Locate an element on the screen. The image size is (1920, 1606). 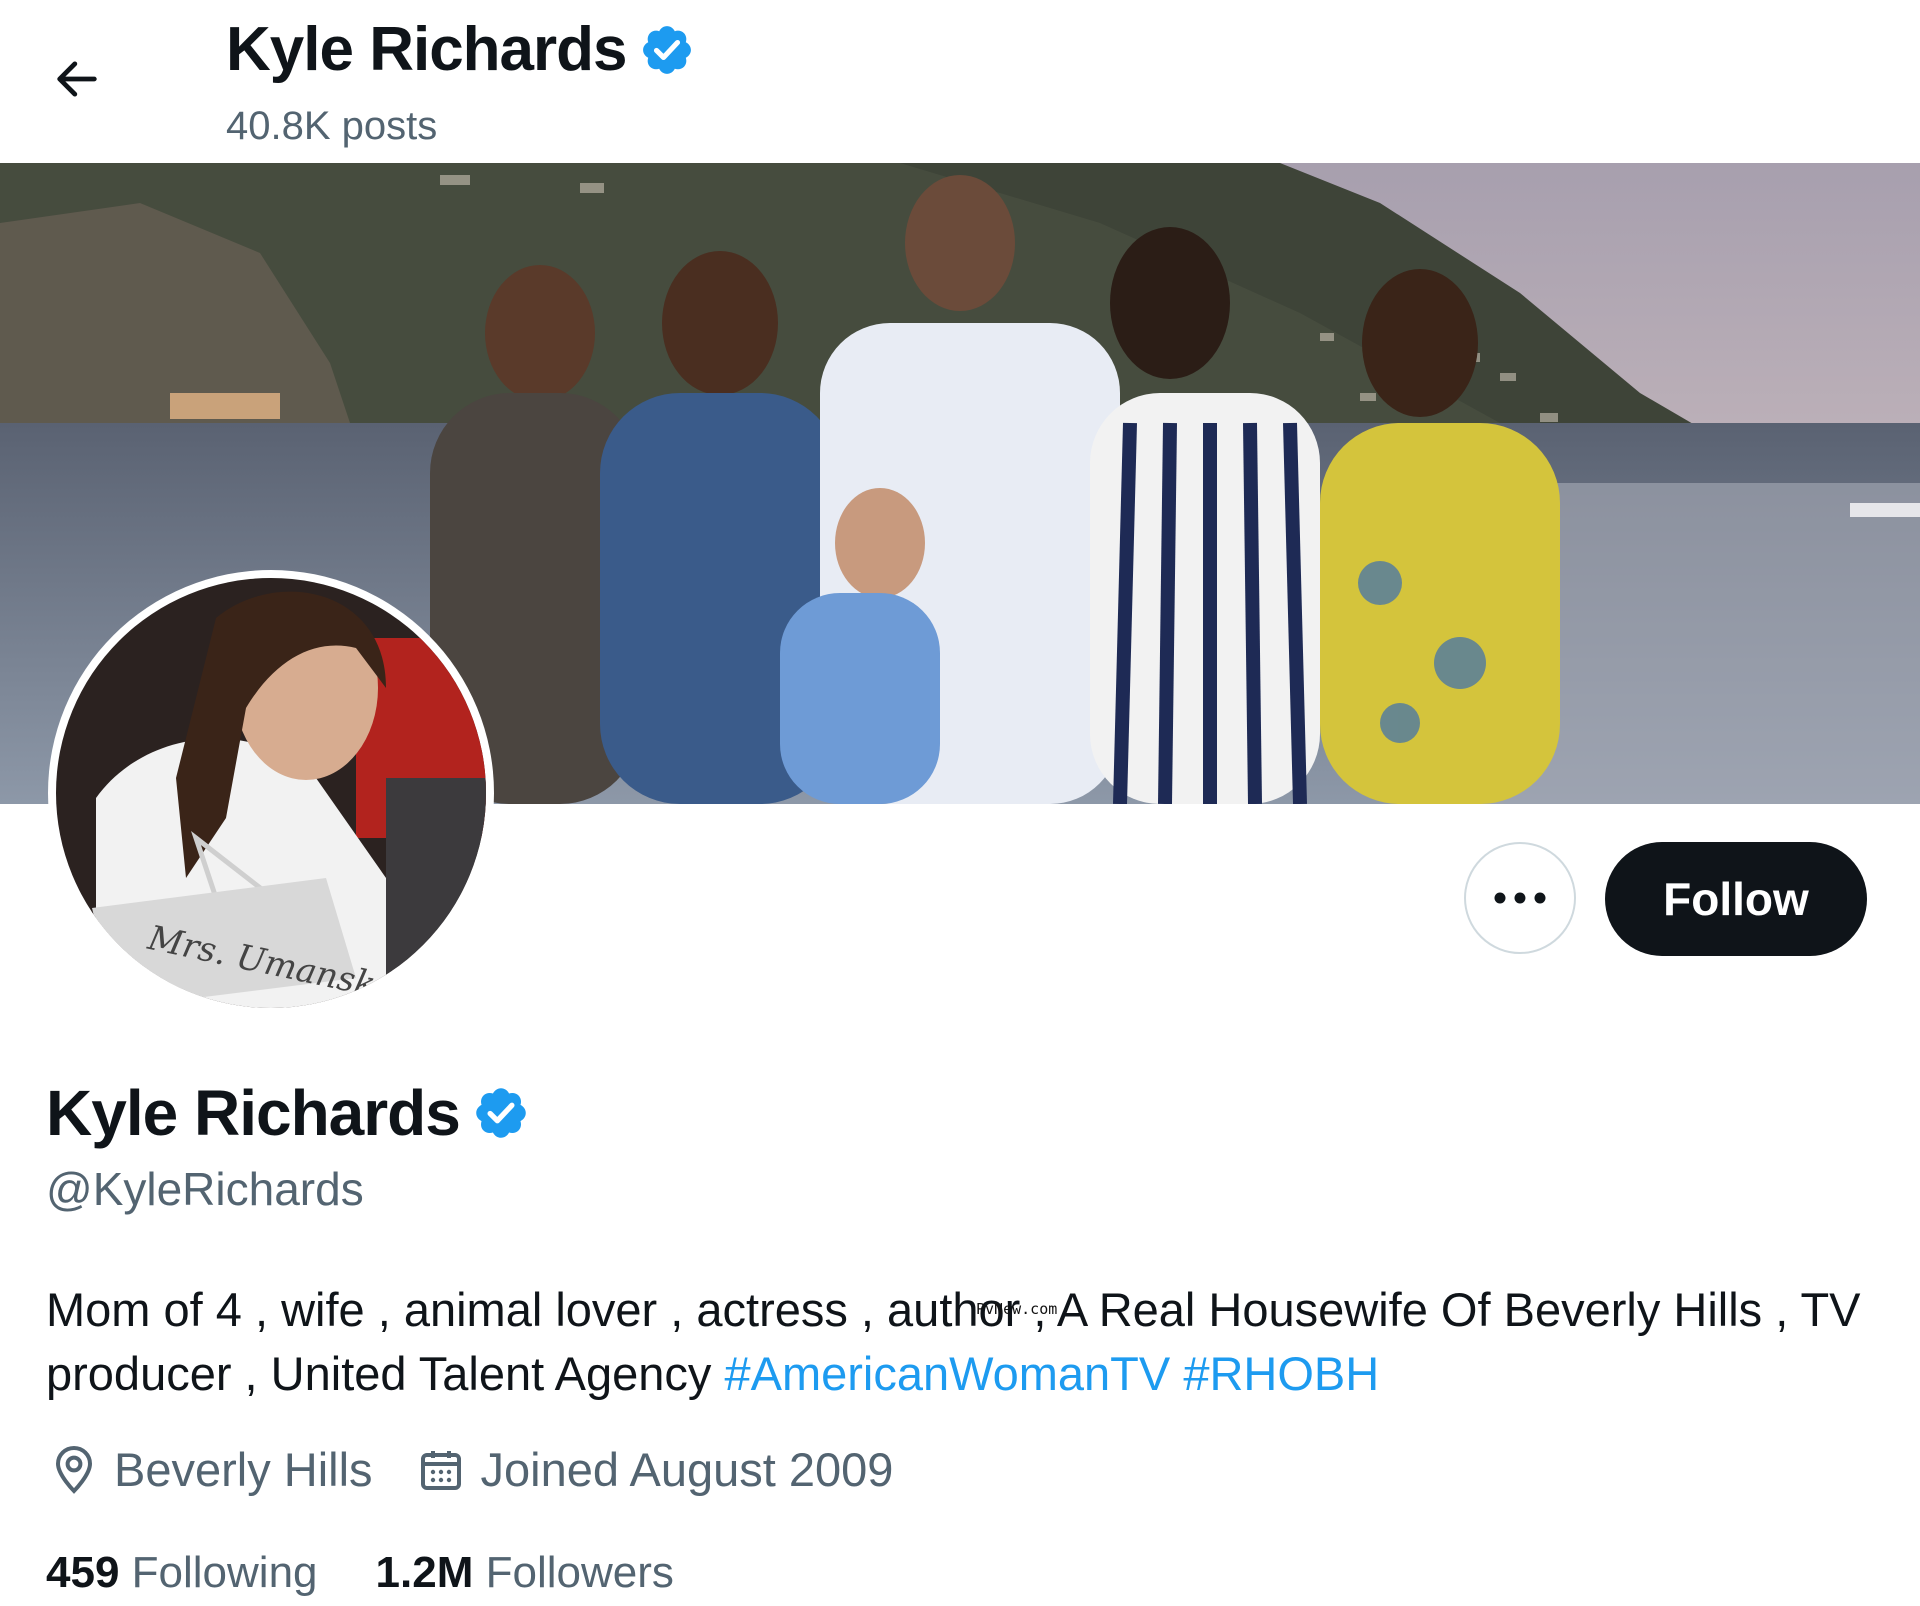
profile-stats: 459 Following 1.2M Followers is located at coordinates (389, 1573).